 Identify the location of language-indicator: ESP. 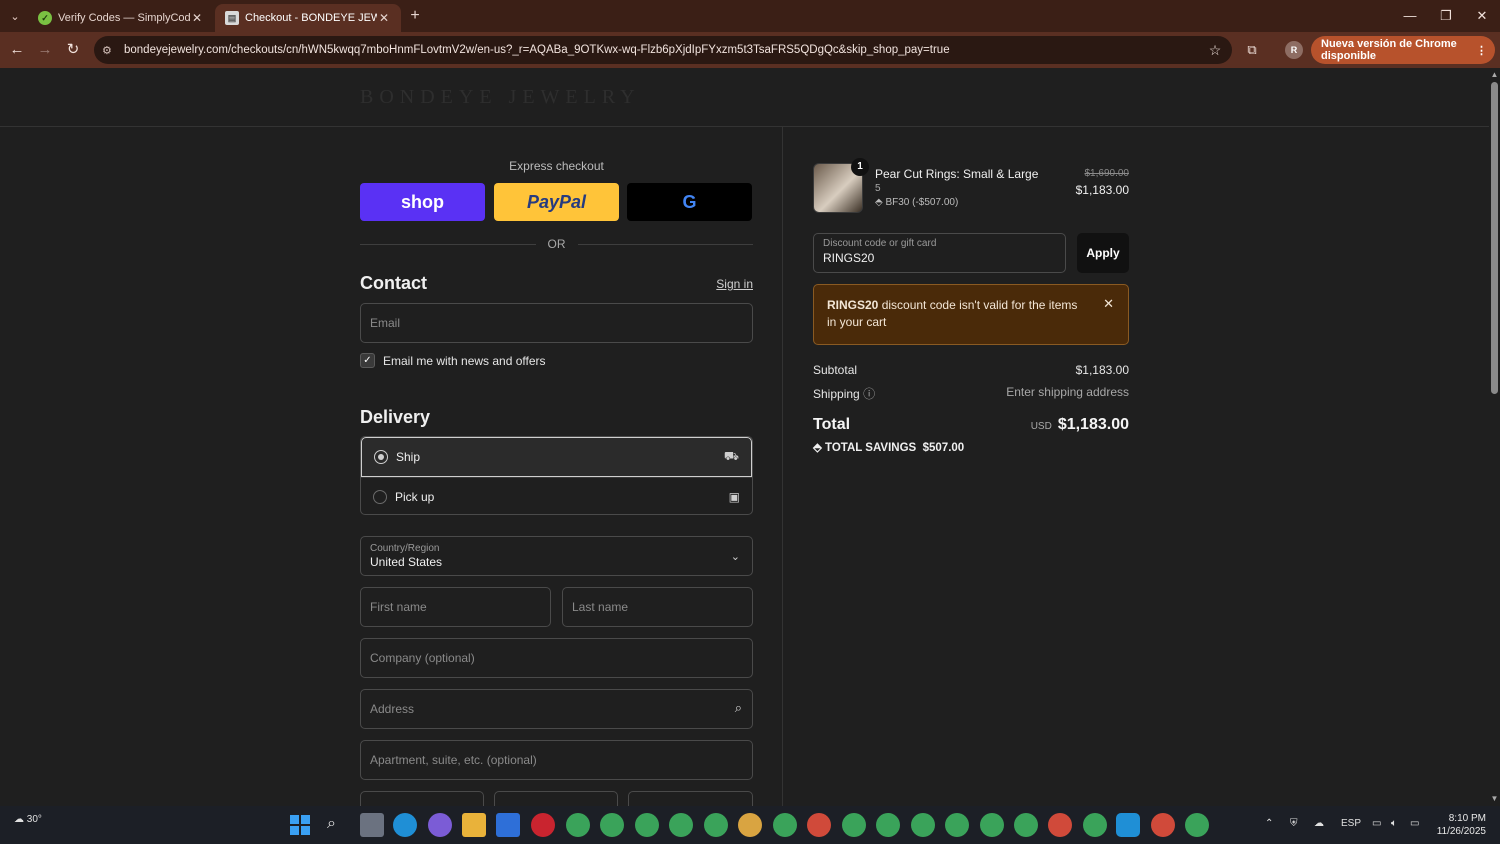
(1351, 823).